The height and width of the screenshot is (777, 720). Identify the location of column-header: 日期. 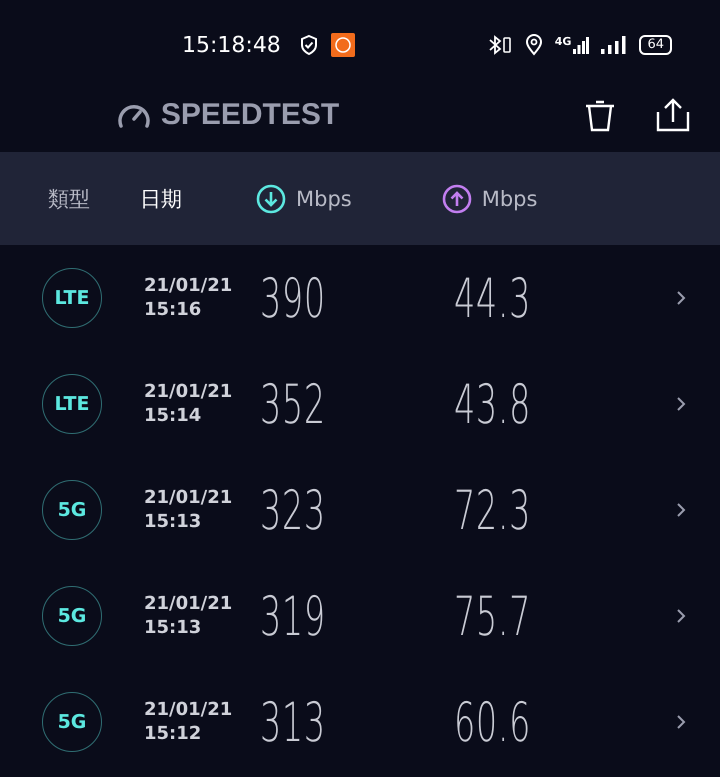
(161, 198).